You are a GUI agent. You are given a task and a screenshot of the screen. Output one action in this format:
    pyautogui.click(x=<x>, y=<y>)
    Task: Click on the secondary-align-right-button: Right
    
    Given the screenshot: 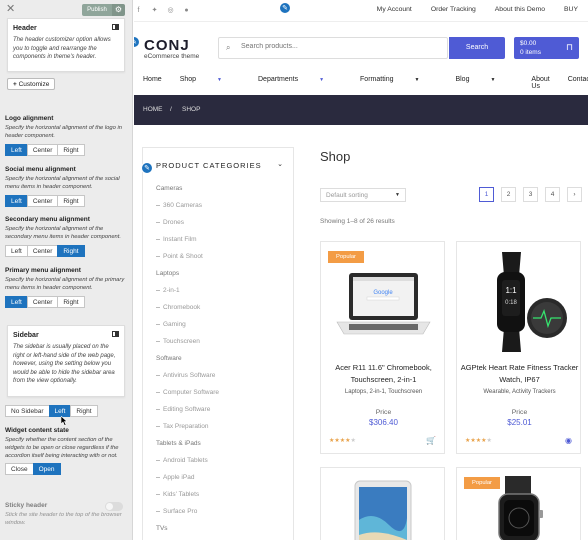 What is the action you would take?
    pyautogui.click(x=71, y=250)
    